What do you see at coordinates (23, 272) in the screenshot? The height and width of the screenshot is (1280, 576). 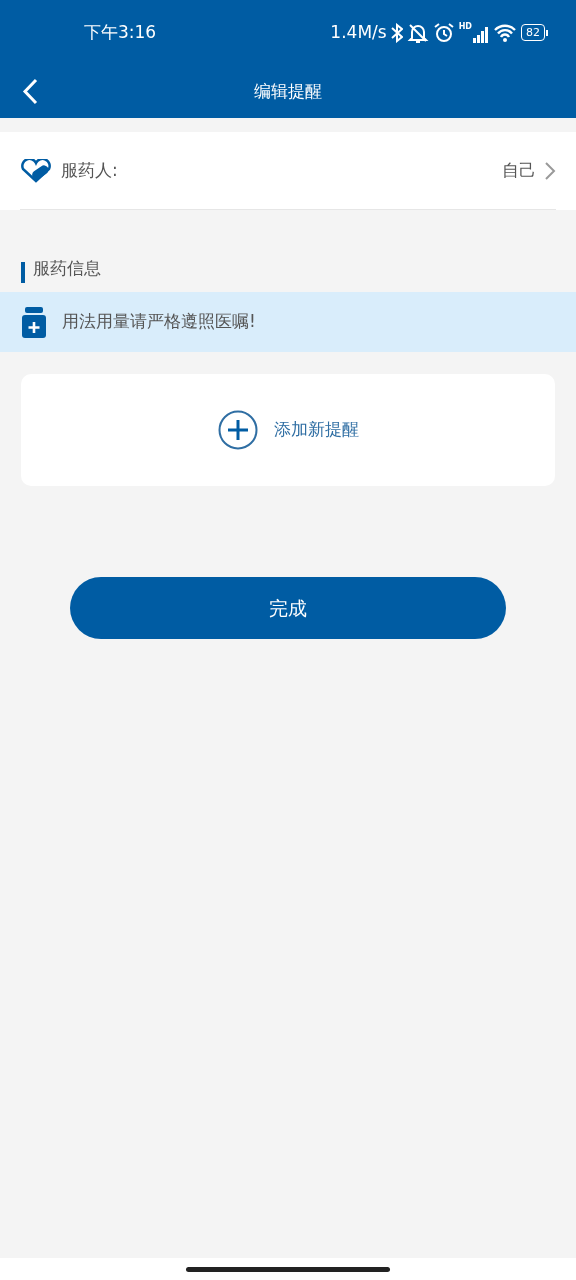 I see `section-marker` at bounding box center [23, 272].